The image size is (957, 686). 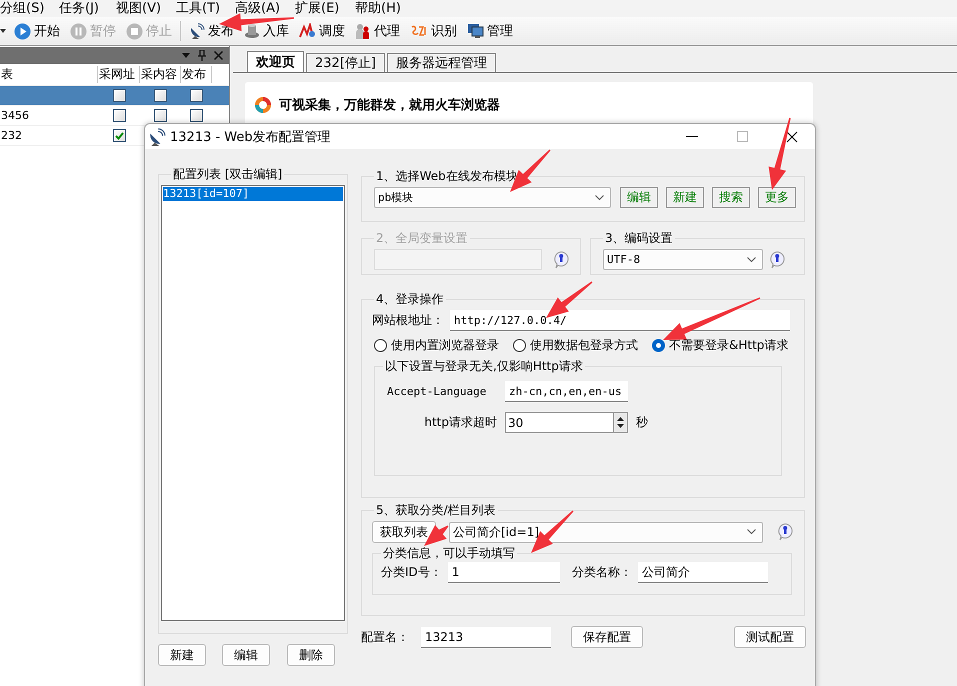 I want to click on group-title: 配置列表 [双击编辑], so click(x=228, y=174).